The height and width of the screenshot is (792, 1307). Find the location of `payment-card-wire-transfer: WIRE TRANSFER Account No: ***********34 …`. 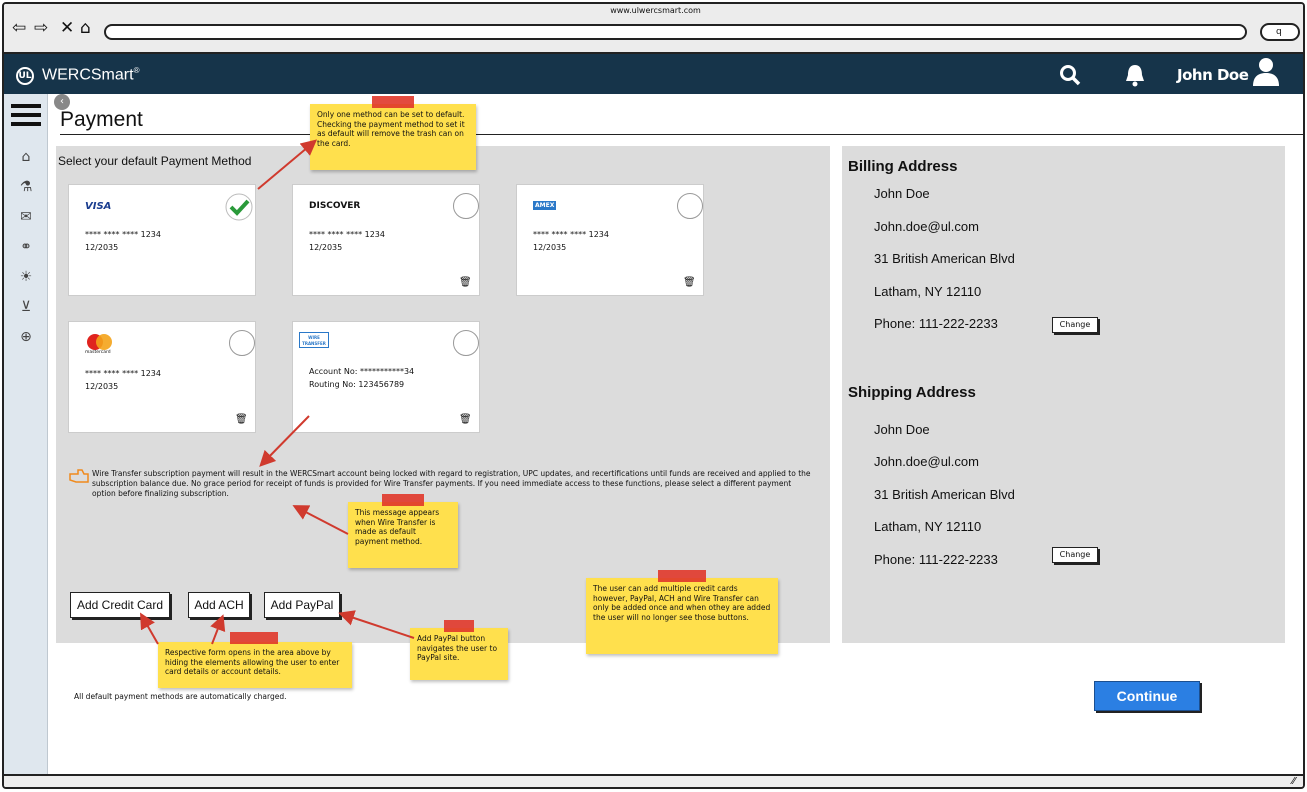

payment-card-wire-transfer: WIRE TRANSFER Account No: ***********34 … is located at coordinates (386, 377).